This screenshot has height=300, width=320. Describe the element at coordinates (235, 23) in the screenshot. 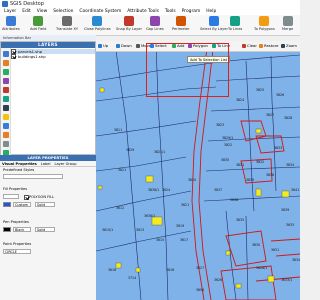

I see `to-lines-button: To Lines` at that location.